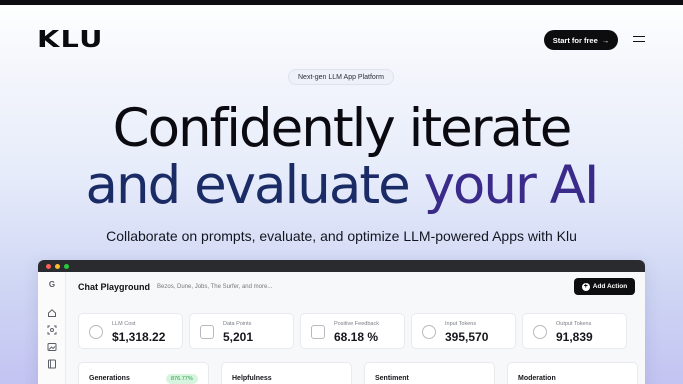 The image size is (683, 384). Describe the element at coordinates (114, 287) in the screenshot. I see `app-title: Chat Playground` at that location.